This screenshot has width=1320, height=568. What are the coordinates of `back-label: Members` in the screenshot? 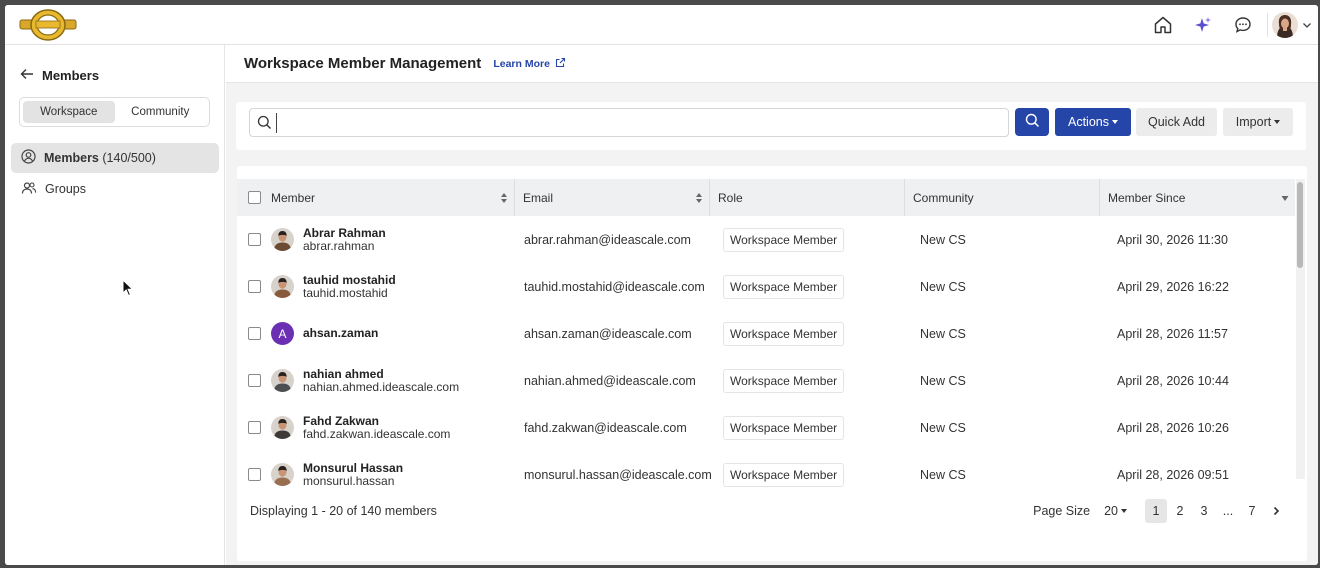 It's located at (71, 75).